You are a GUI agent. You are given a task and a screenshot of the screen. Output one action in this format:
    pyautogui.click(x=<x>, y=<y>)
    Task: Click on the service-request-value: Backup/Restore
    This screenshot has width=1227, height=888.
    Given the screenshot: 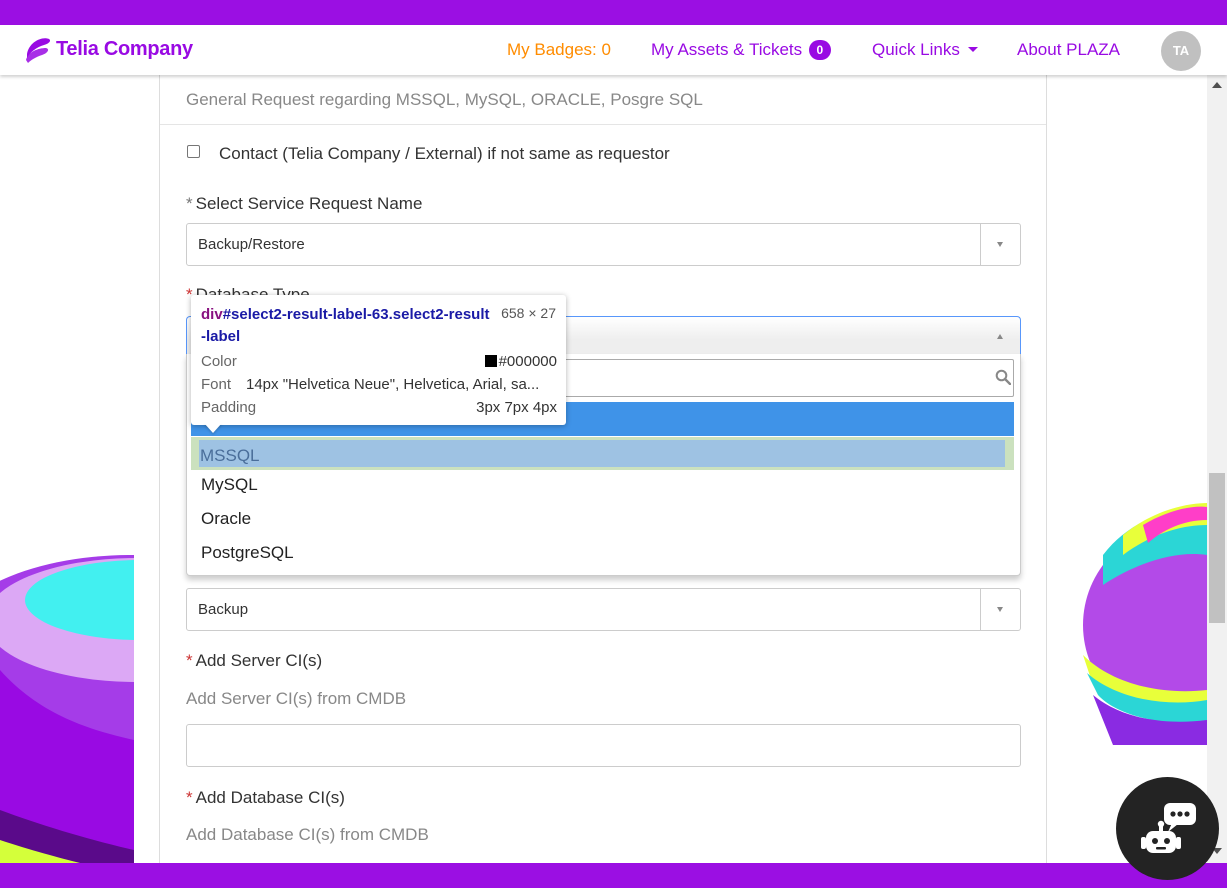 What is the action you would take?
    pyautogui.click(x=251, y=244)
    